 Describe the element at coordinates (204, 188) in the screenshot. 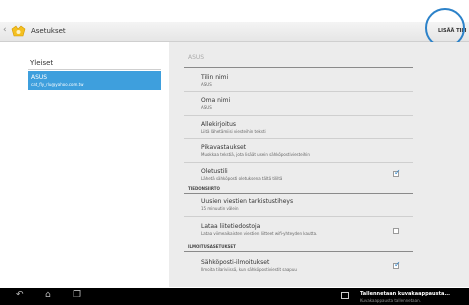

I see `section-header-sync: TIEDONSIIRTO` at that location.